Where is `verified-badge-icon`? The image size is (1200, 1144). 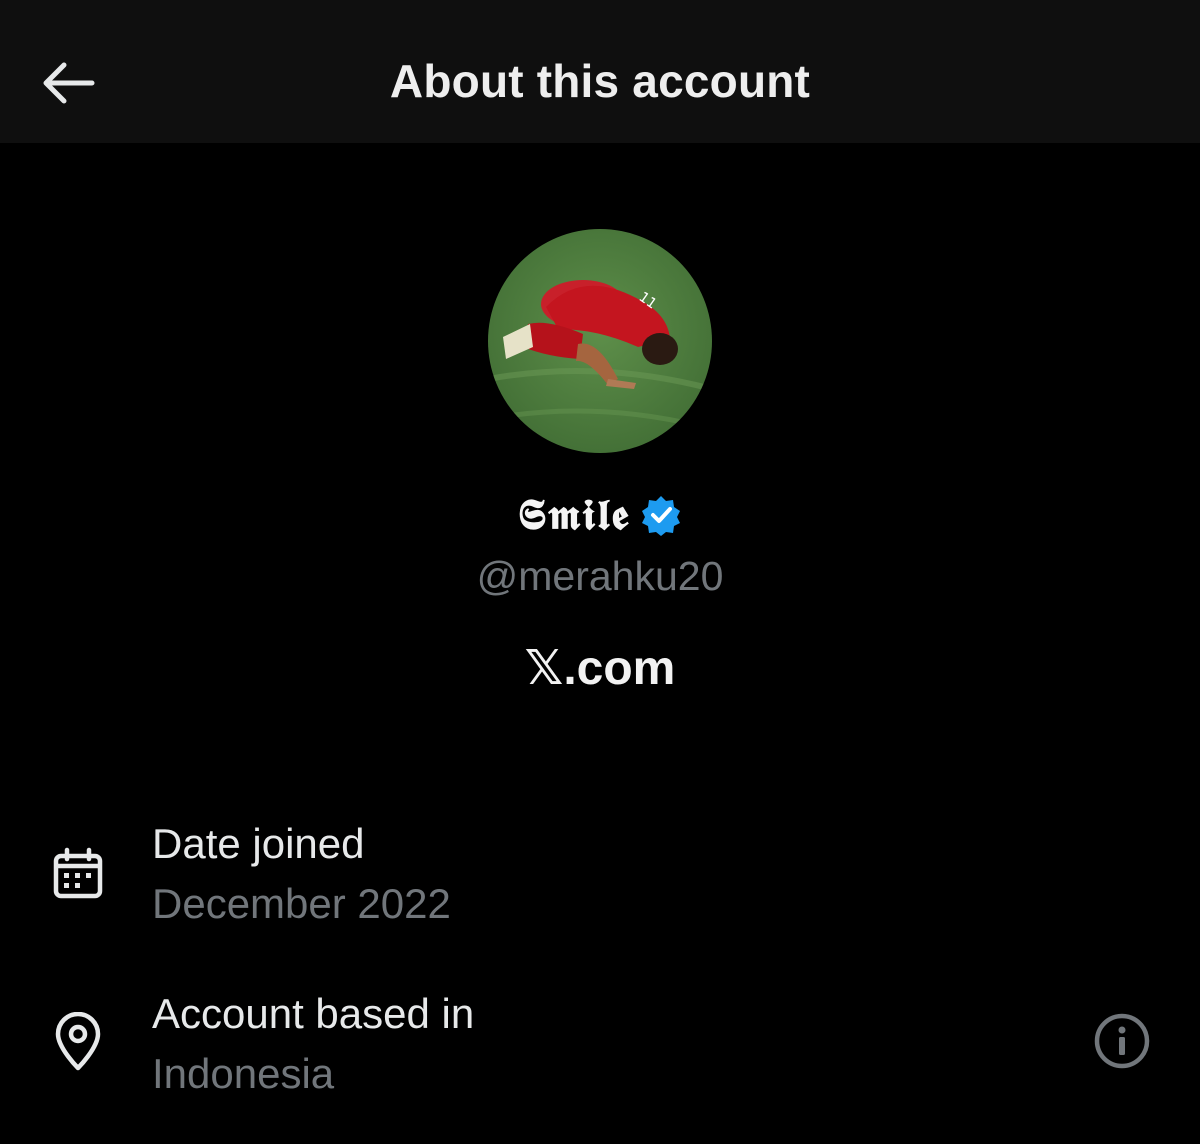 verified-badge-icon is located at coordinates (661, 516).